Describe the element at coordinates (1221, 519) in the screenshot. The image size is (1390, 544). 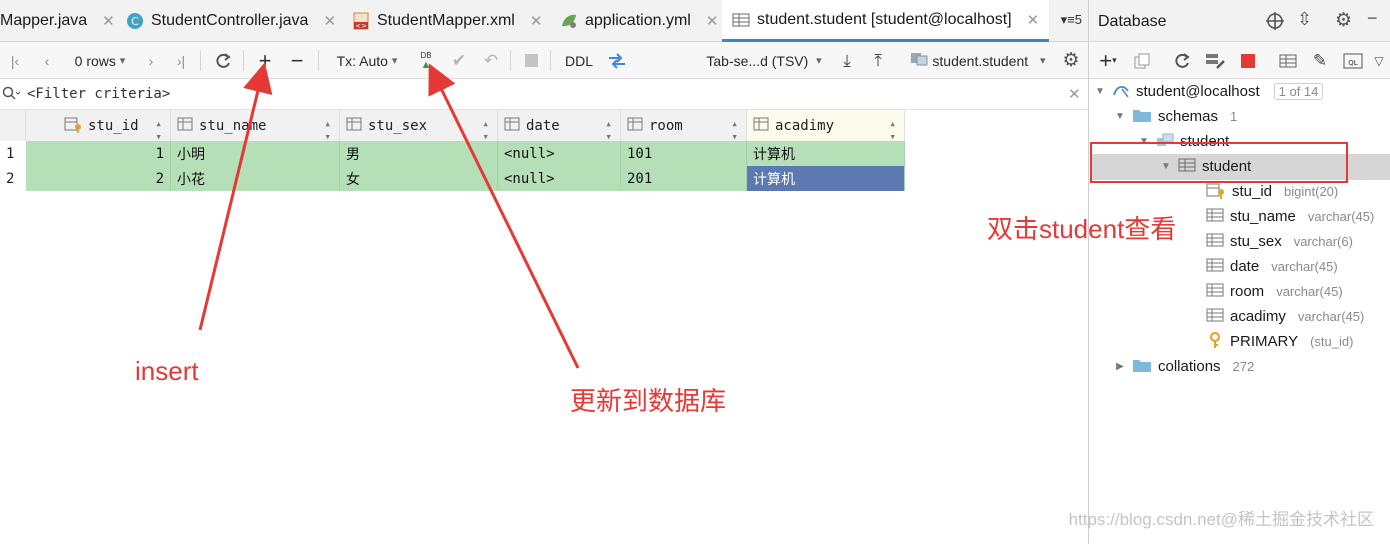
I see `watermark: https://blog.csdn.net@稀土掘金技术社区` at that location.